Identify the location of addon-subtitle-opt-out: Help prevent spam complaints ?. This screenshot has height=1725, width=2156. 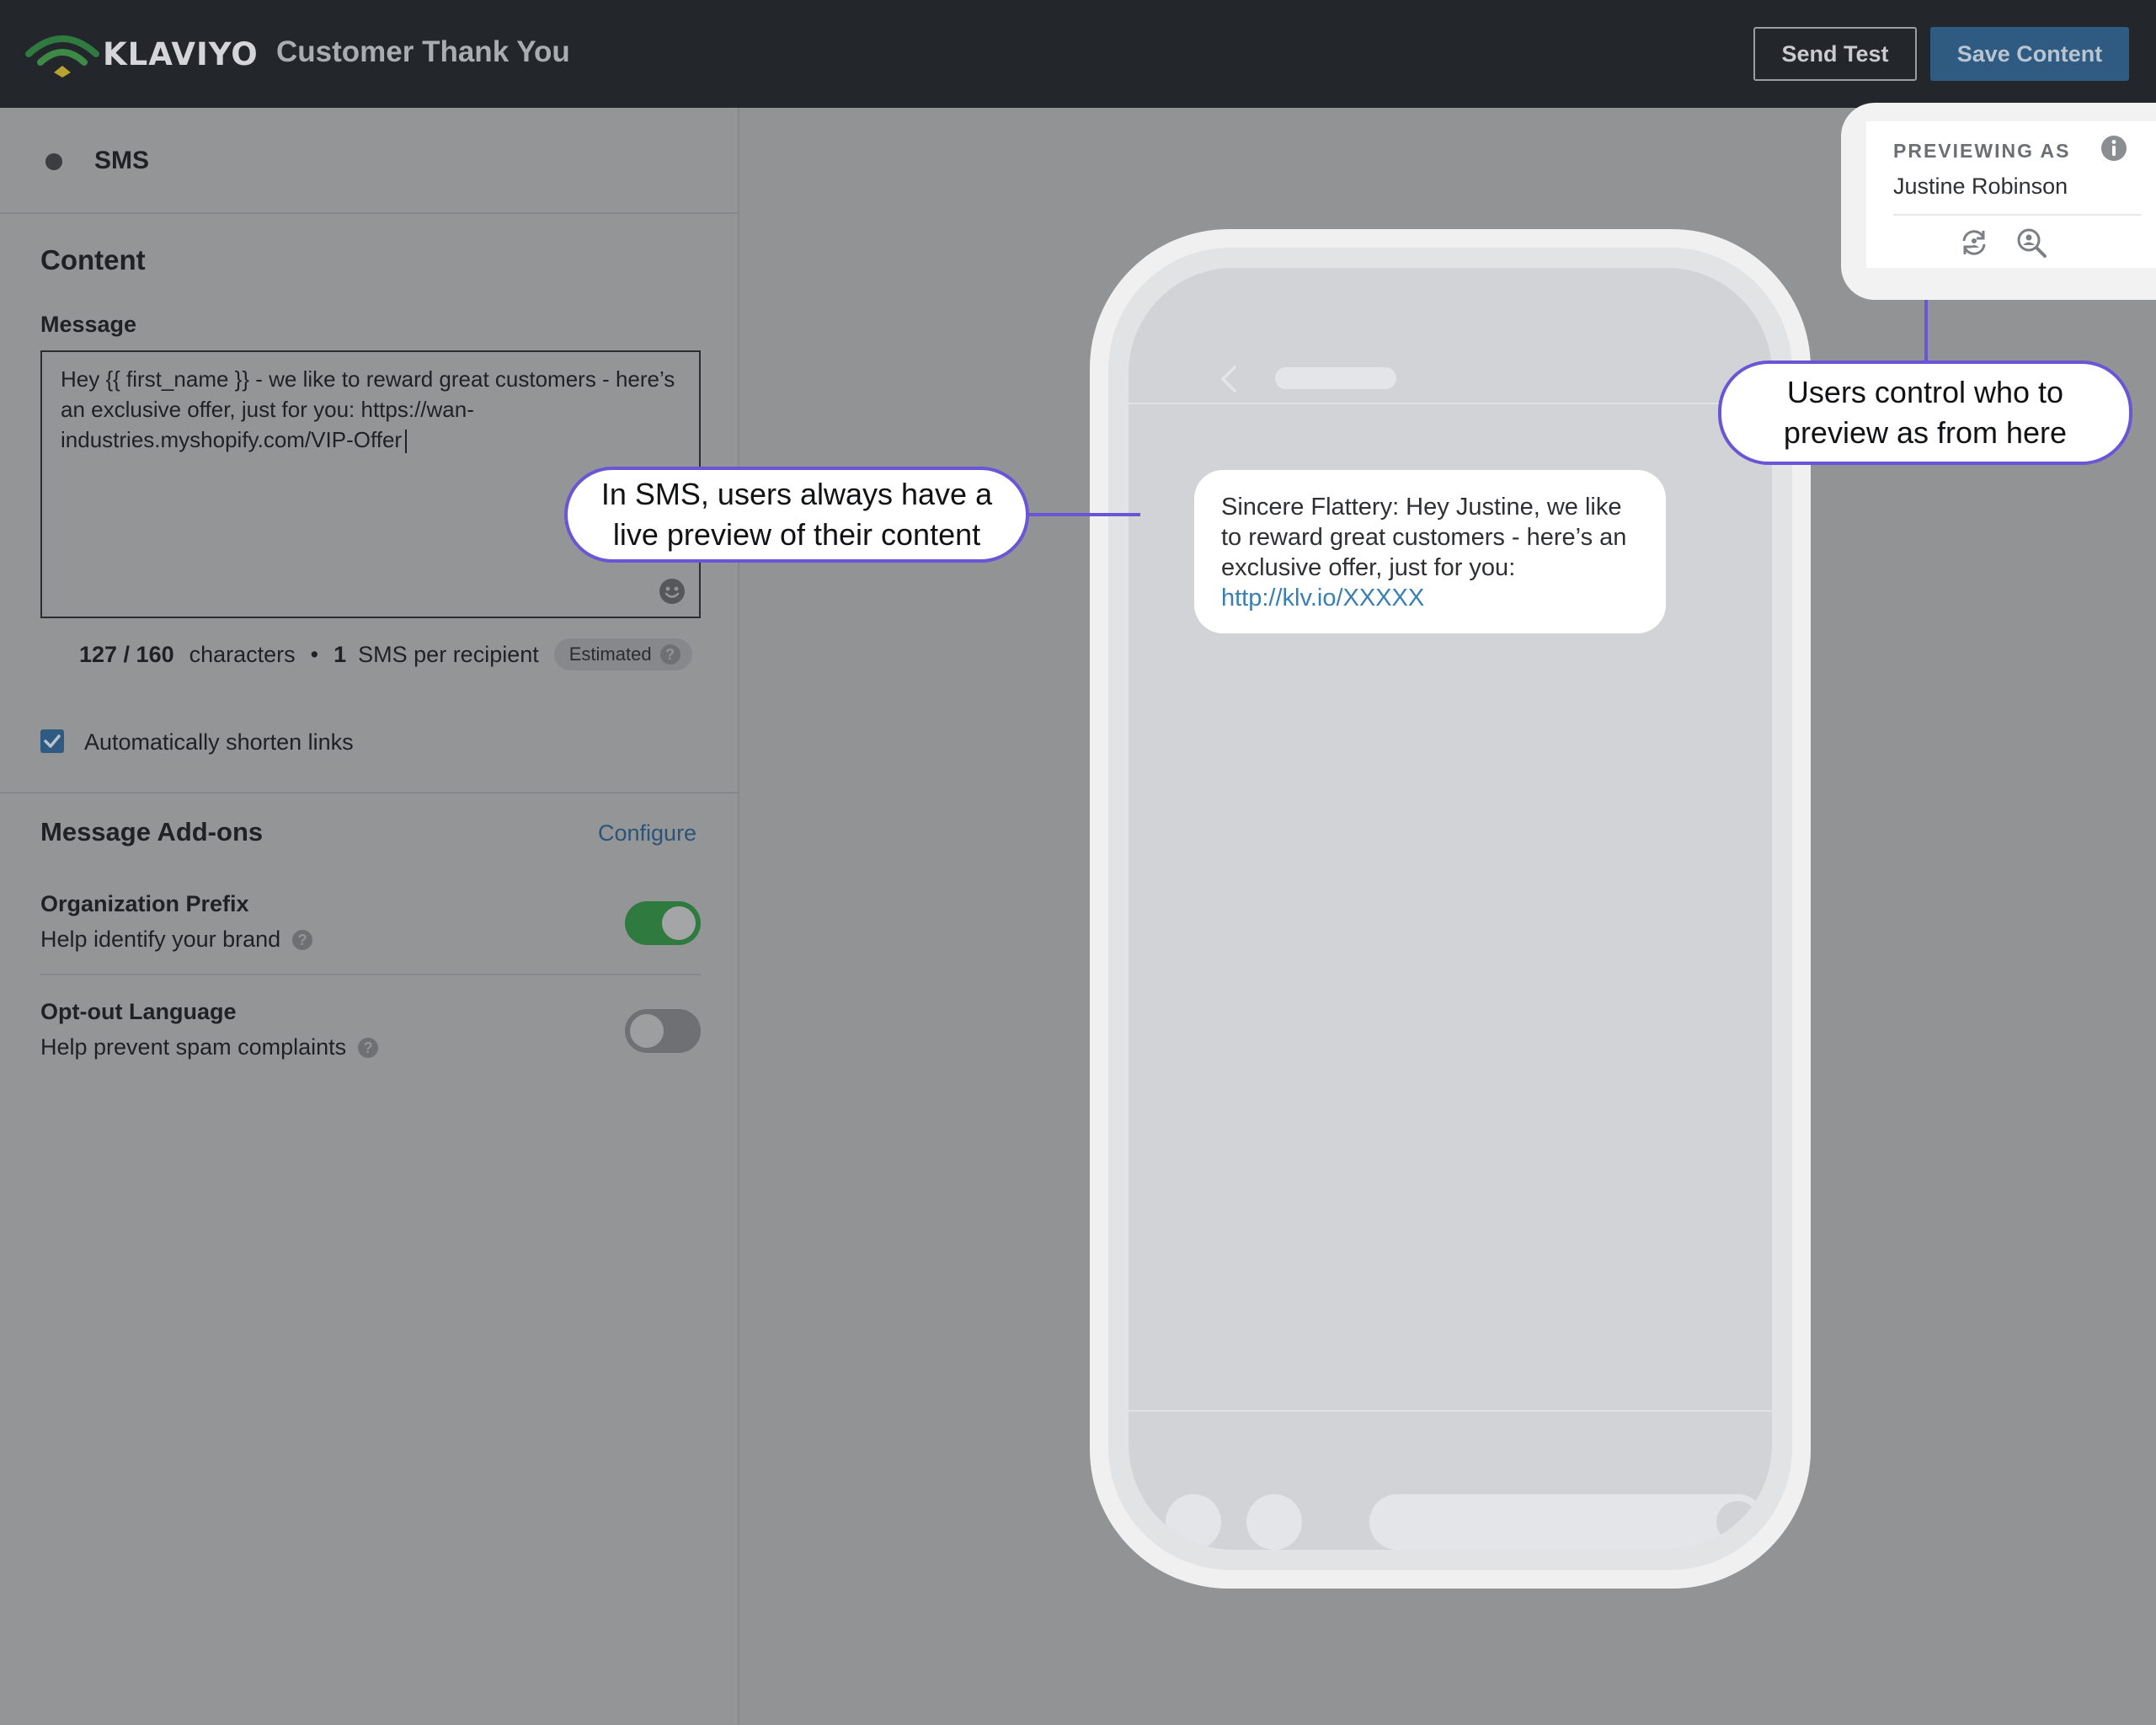
(209, 1047).